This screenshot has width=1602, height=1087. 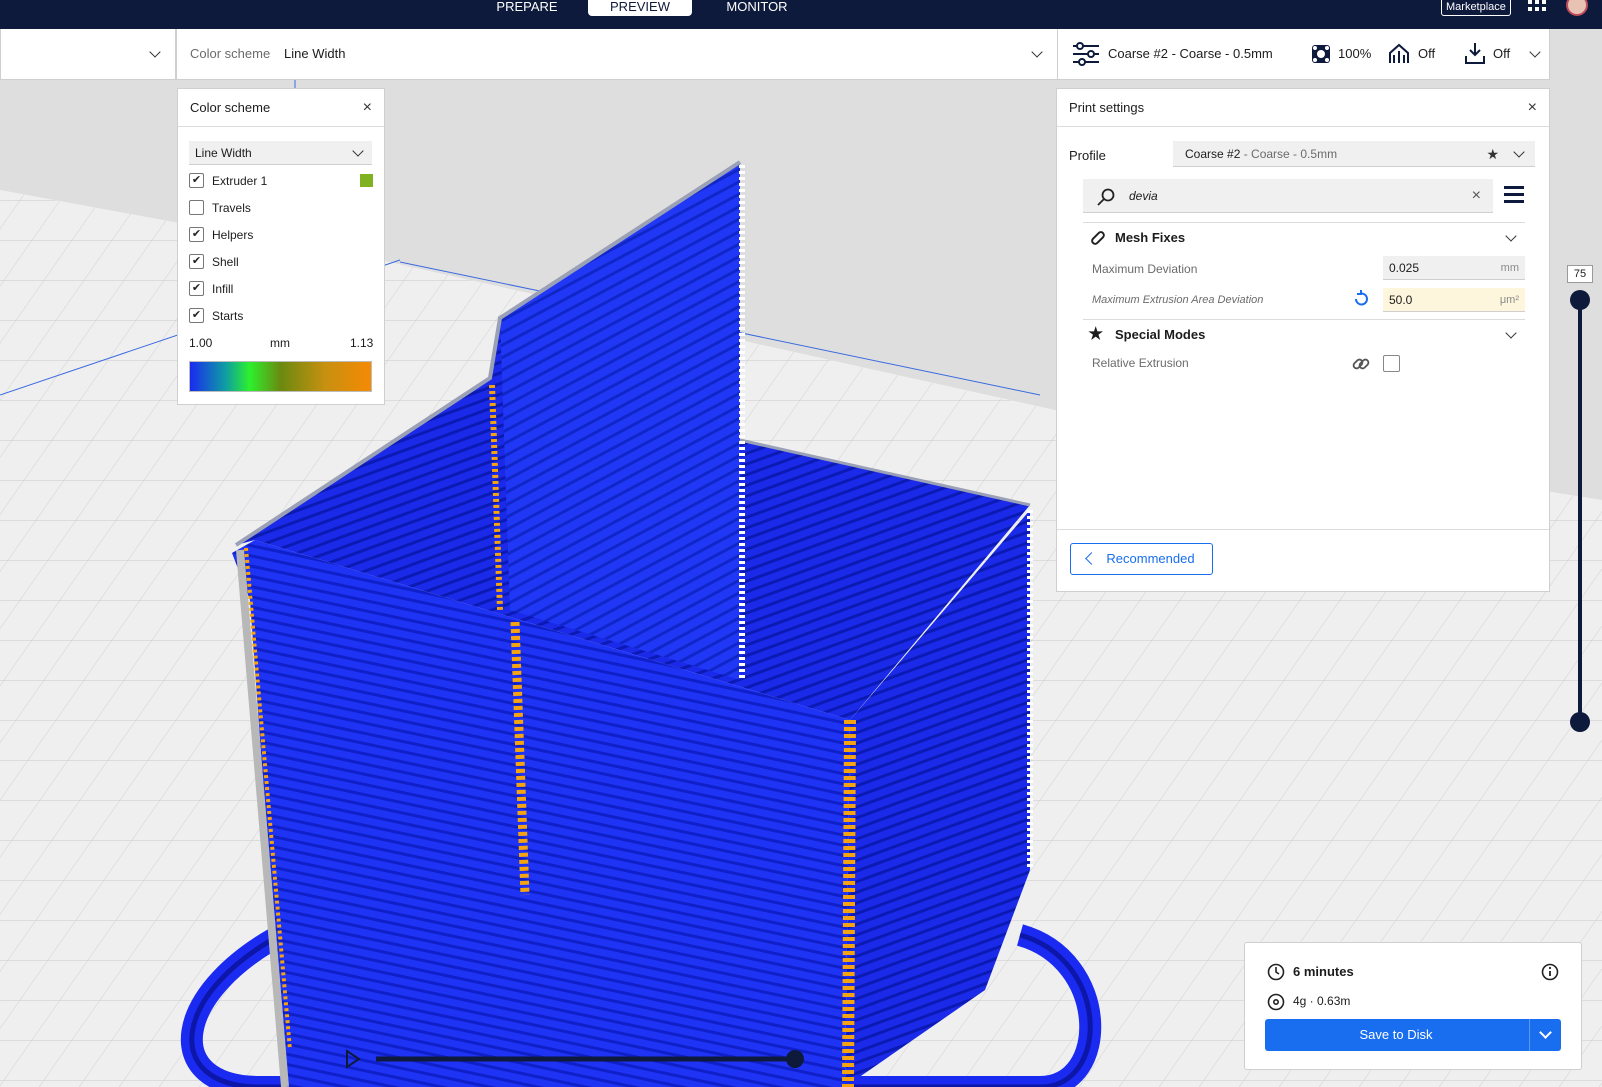 What do you see at coordinates (1427, 53) in the screenshot?
I see `support-value: Off` at bounding box center [1427, 53].